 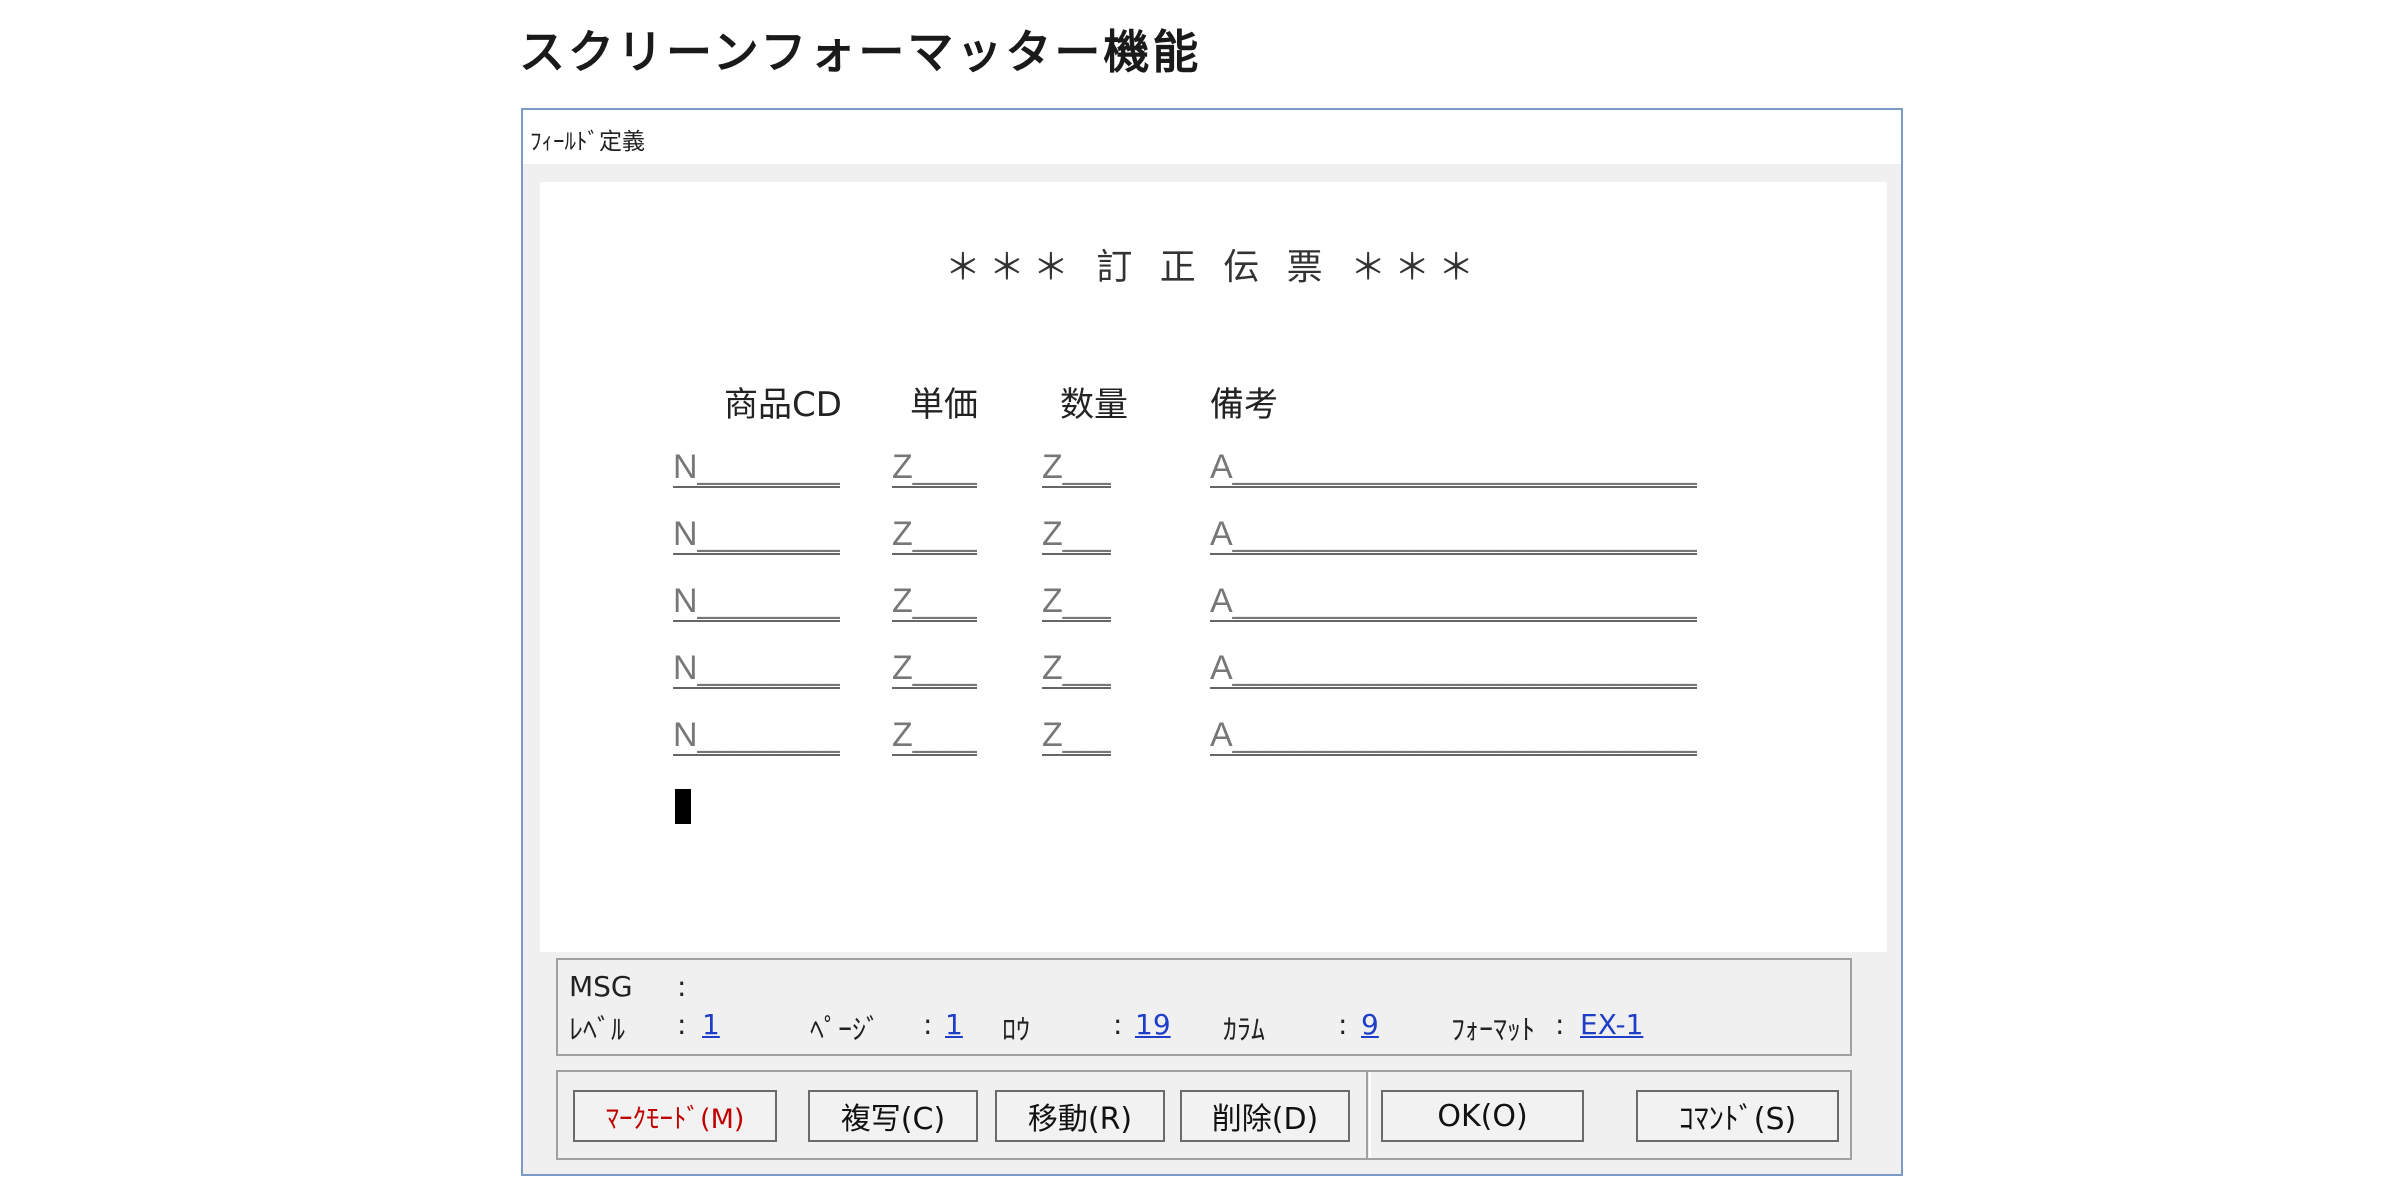 What do you see at coordinates (1370, 1024) in the screenshot?
I see `column-value: 9` at bounding box center [1370, 1024].